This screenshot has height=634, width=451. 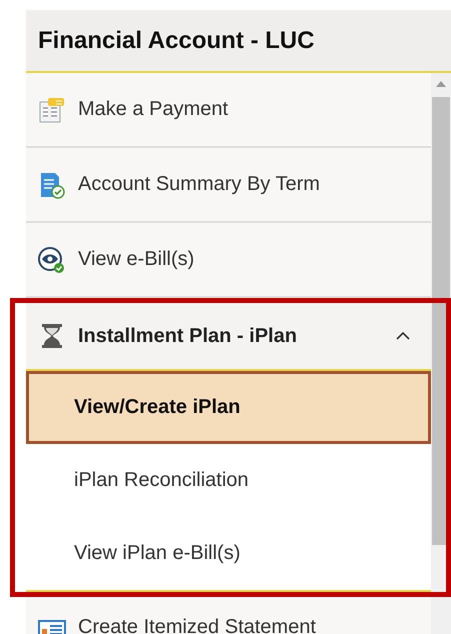 What do you see at coordinates (52, 184) in the screenshot?
I see `document-check-icon` at bounding box center [52, 184].